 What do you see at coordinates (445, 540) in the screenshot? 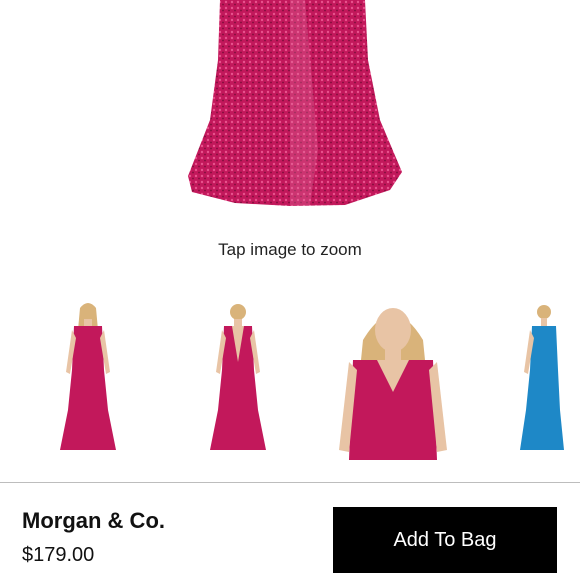
I see `add-to-bag-button: Add To Bag` at bounding box center [445, 540].